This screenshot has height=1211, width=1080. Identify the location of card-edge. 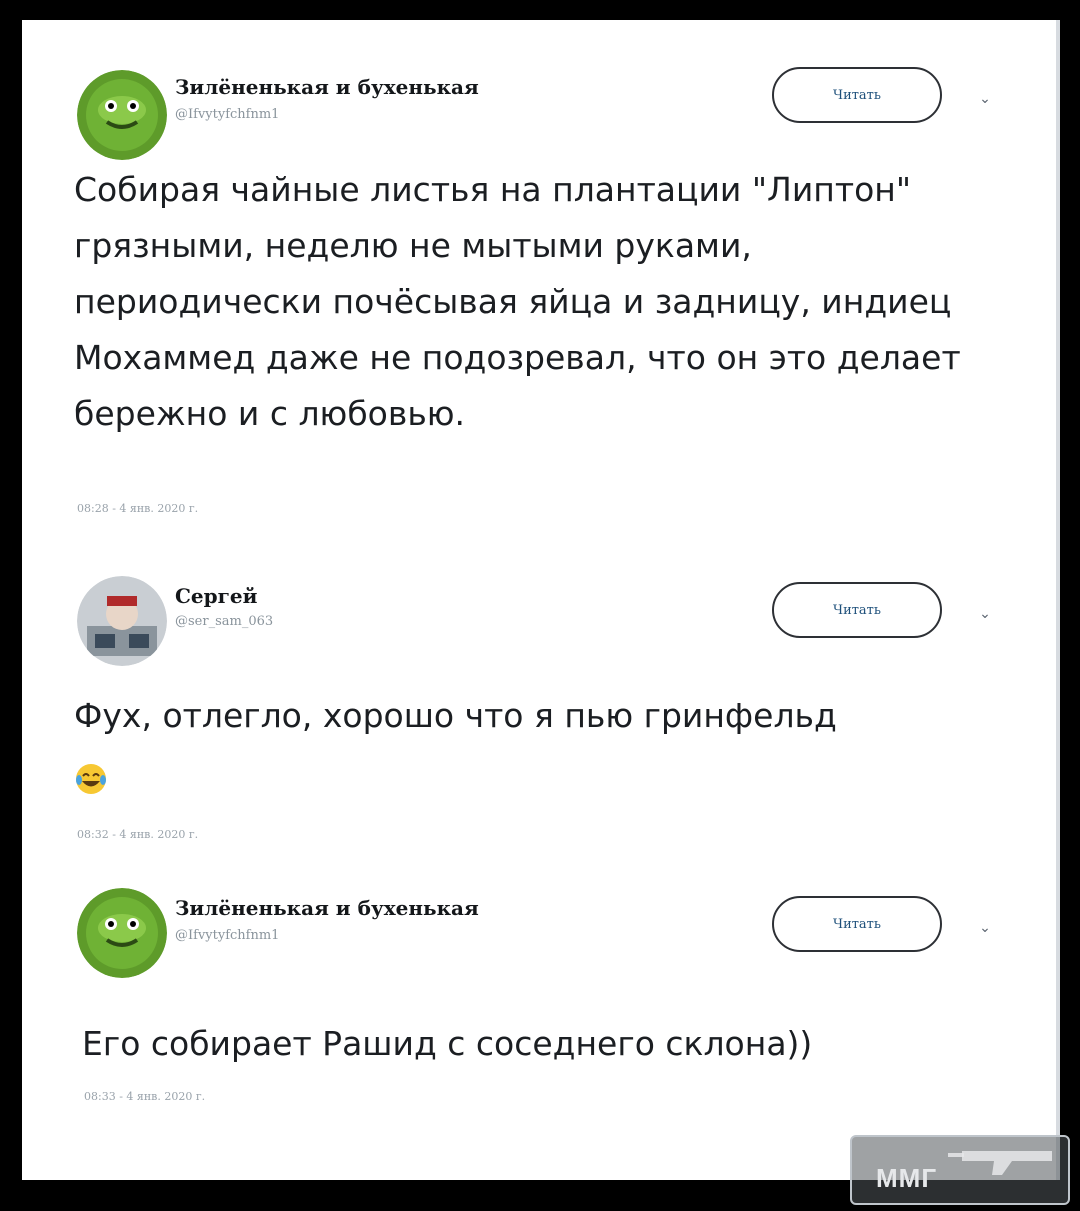
(1058, 600).